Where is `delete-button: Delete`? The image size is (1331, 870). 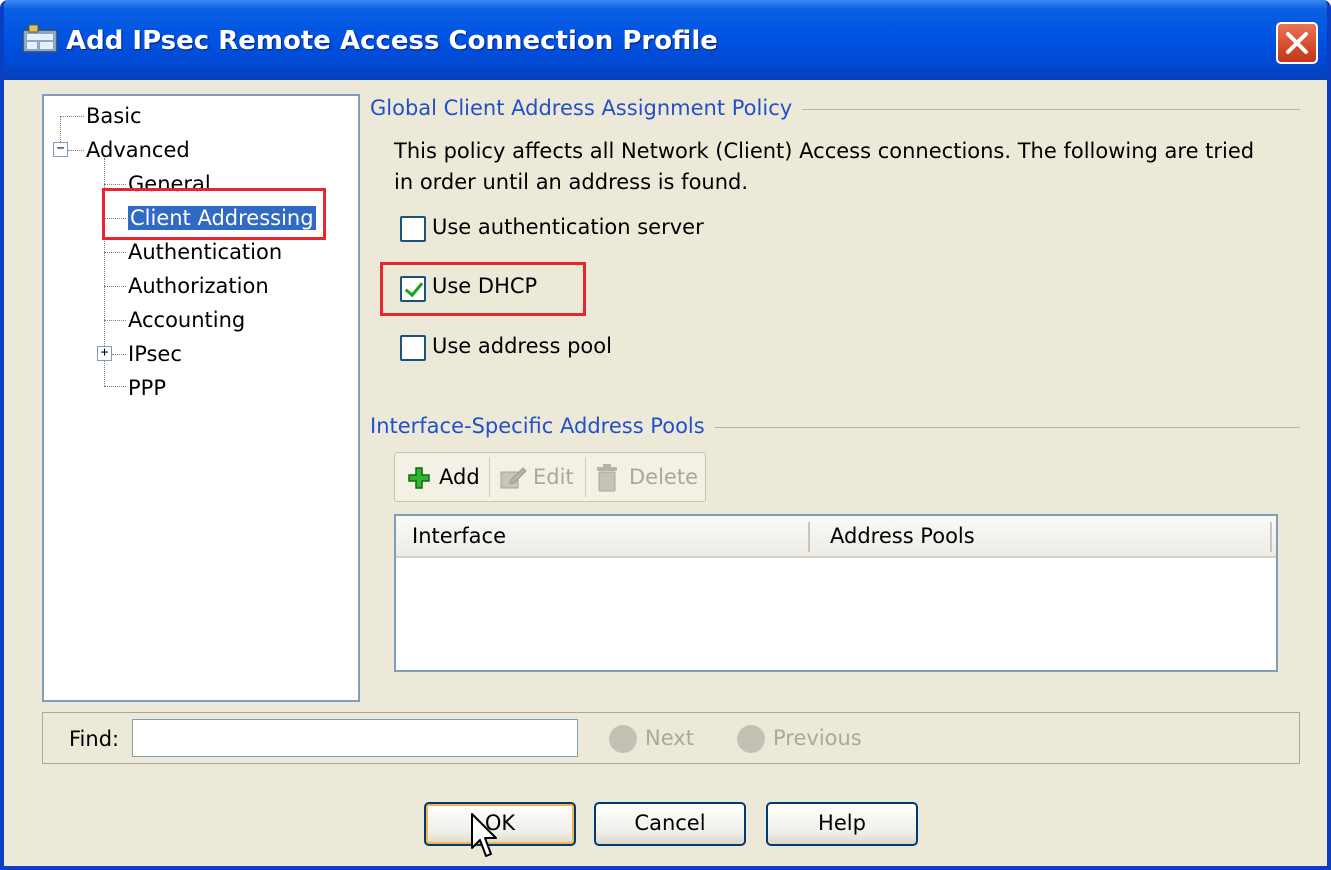
delete-button: Delete is located at coordinates (645, 477).